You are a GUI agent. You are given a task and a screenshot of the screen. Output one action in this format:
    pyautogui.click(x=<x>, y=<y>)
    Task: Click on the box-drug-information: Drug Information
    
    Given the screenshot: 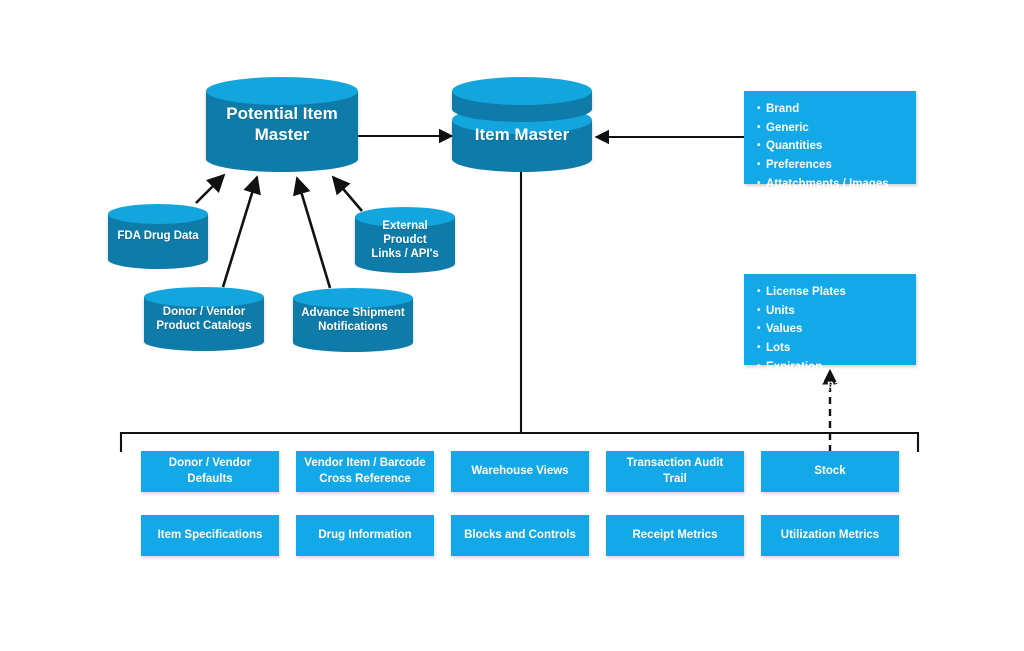 What is the action you would take?
    pyautogui.click(x=365, y=535)
    